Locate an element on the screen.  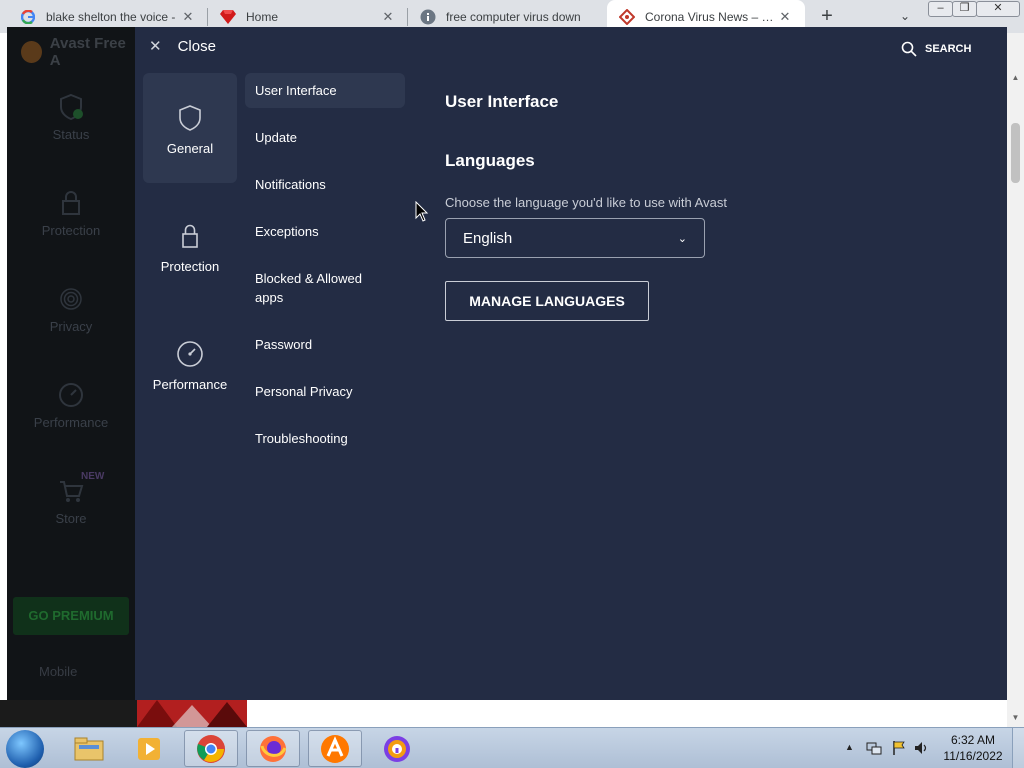
windows-taskbar: ▲ 6:32 AM 11/16/2022 is located at coordinates (512, 747).